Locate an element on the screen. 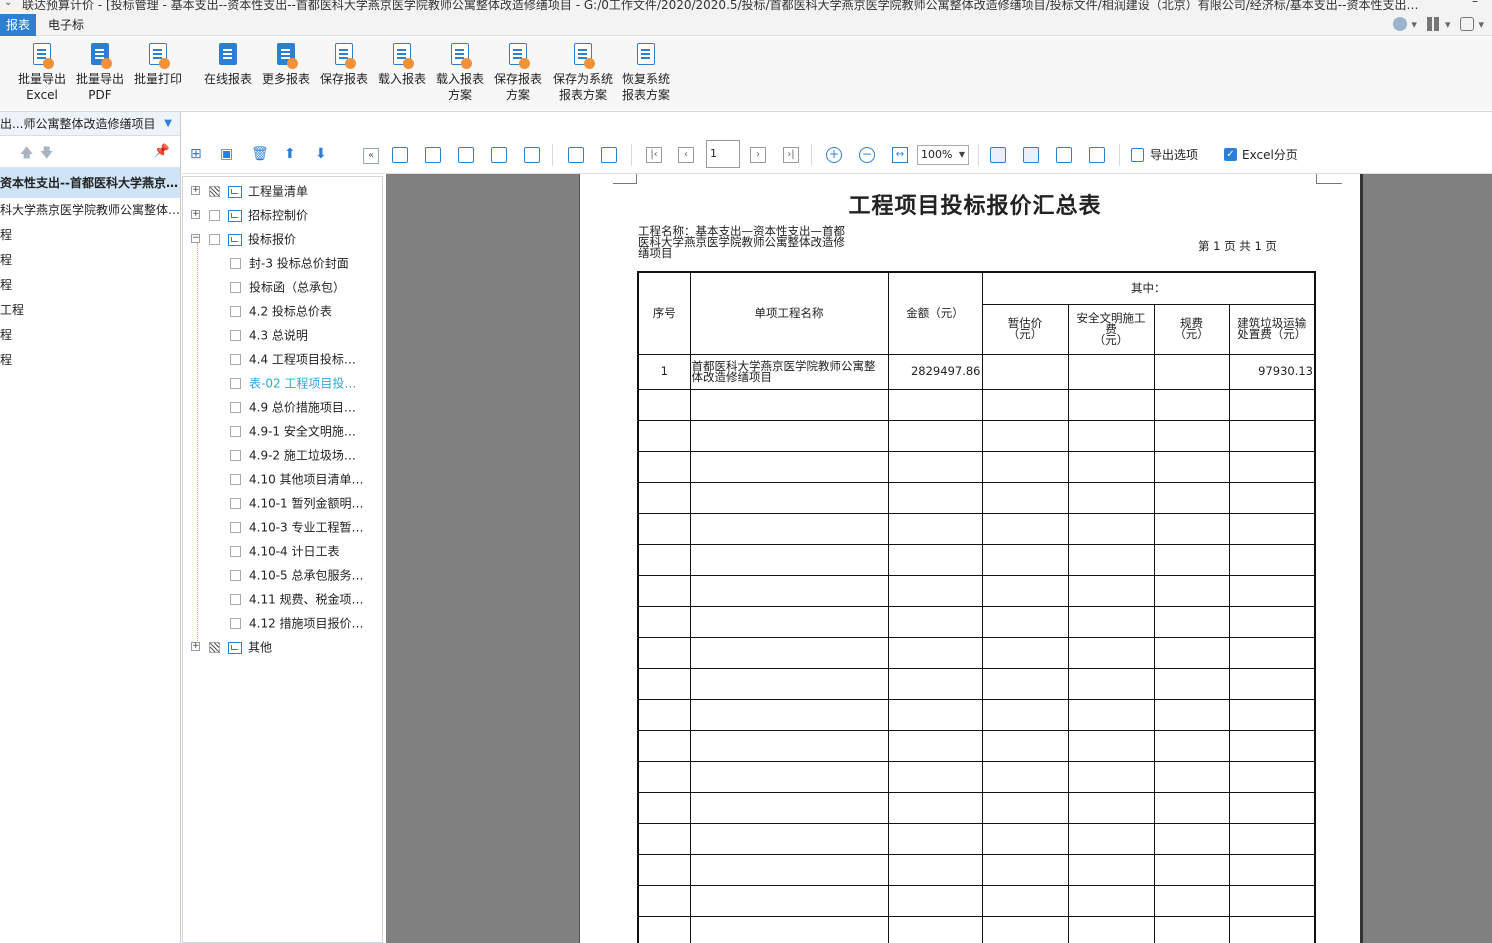  project-selector: 出...师公寓整体改造修缮项目 ▼ is located at coordinates (90, 124).